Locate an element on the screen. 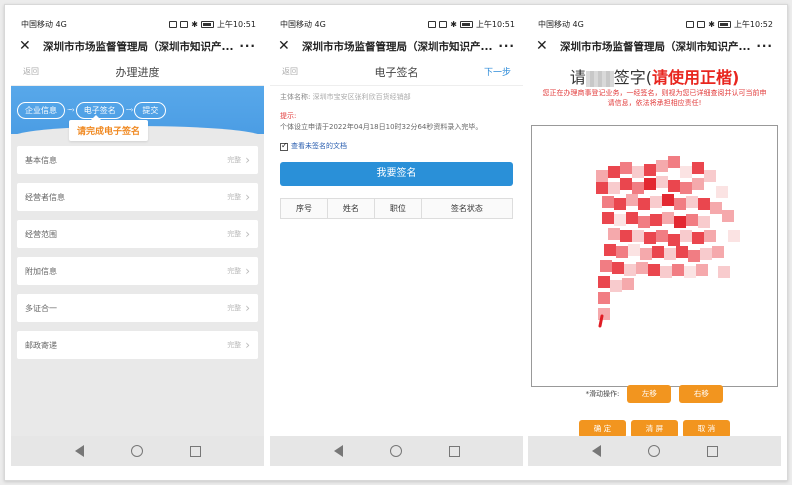  step-company-info: 企业信息 is located at coordinates (41, 110).